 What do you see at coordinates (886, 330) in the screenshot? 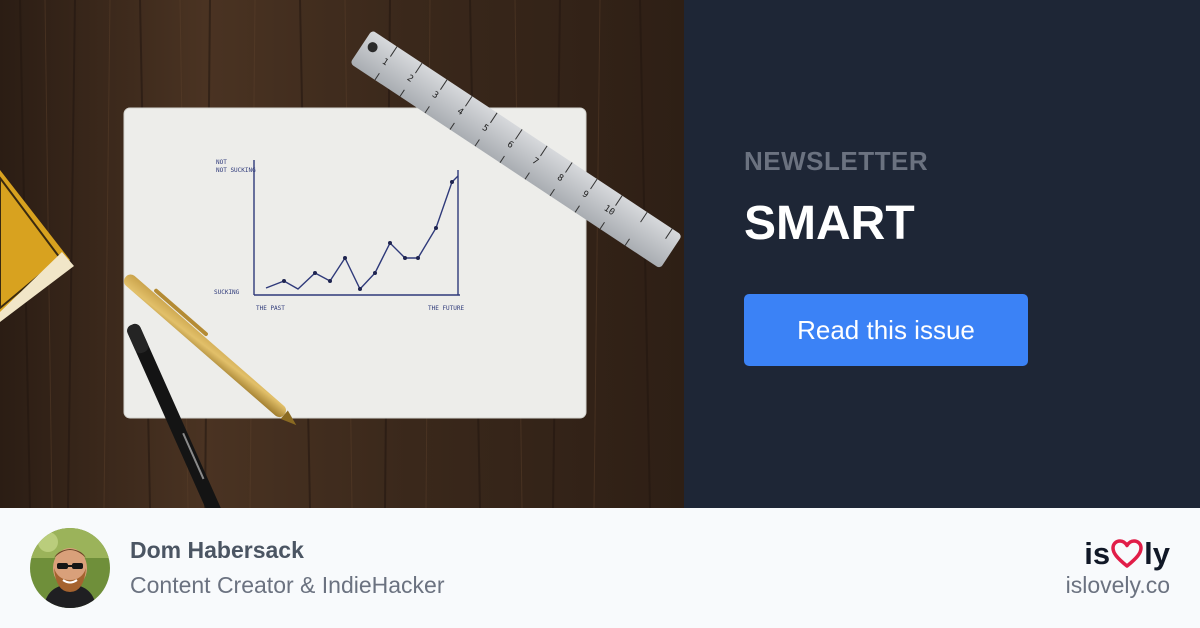
I see `read-issue-button: Read this issue` at bounding box center [886, 330].